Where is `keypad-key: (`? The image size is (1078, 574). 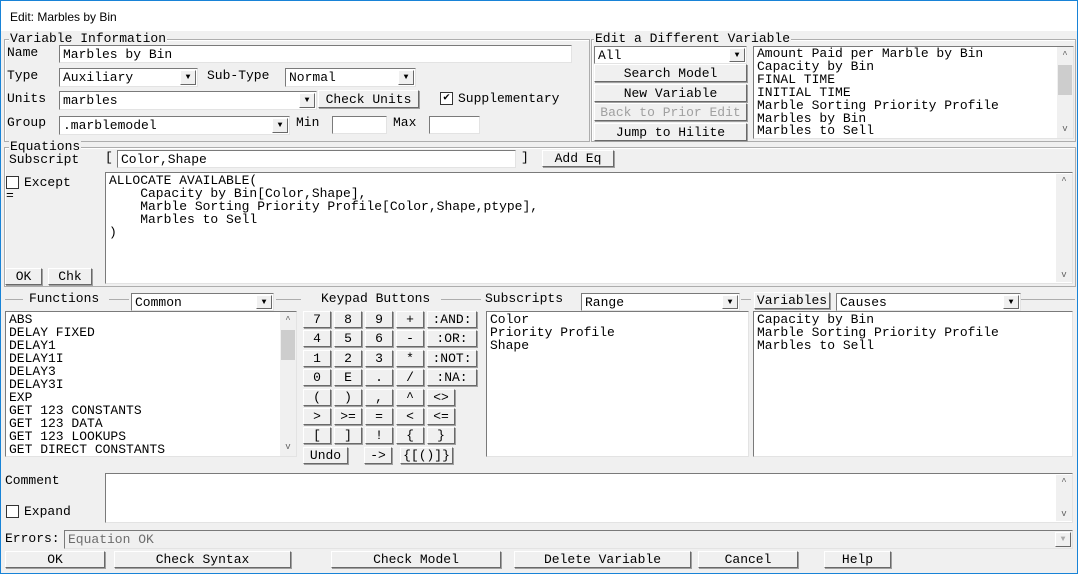 keypad-key: ( is located at coordinates (317, 397).